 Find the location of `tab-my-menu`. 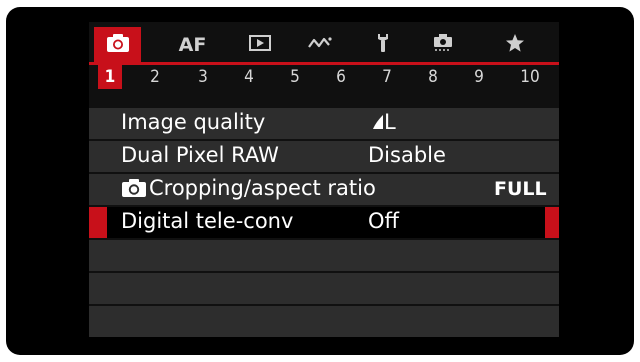

tab-my-menu is located at coordinates (514, 44).